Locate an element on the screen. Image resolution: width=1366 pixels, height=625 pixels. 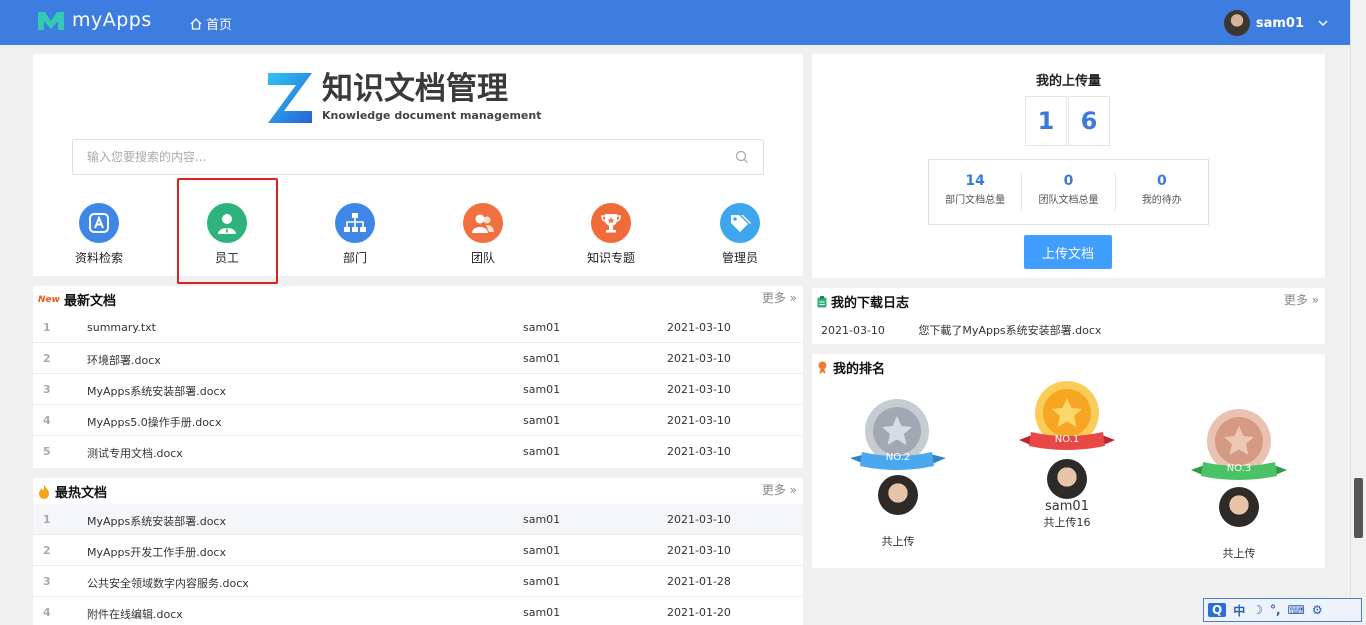
row-number: 1 is located at coordinates (47, 327).